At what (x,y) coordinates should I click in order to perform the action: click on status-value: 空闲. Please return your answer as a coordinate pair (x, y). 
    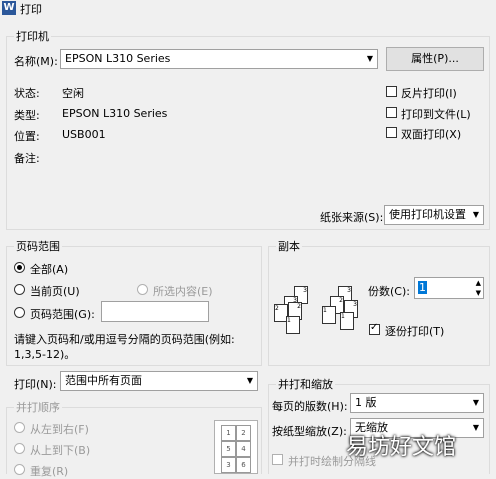
    Looking at the image, I should click on (73, 93).